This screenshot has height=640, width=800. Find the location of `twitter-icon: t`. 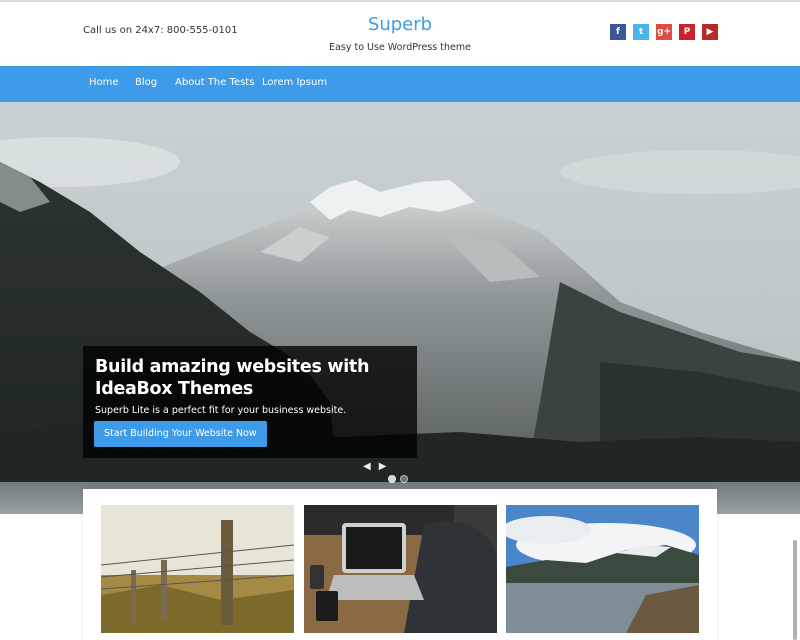

twitter-icon: t is located at coordinates (641, 32).